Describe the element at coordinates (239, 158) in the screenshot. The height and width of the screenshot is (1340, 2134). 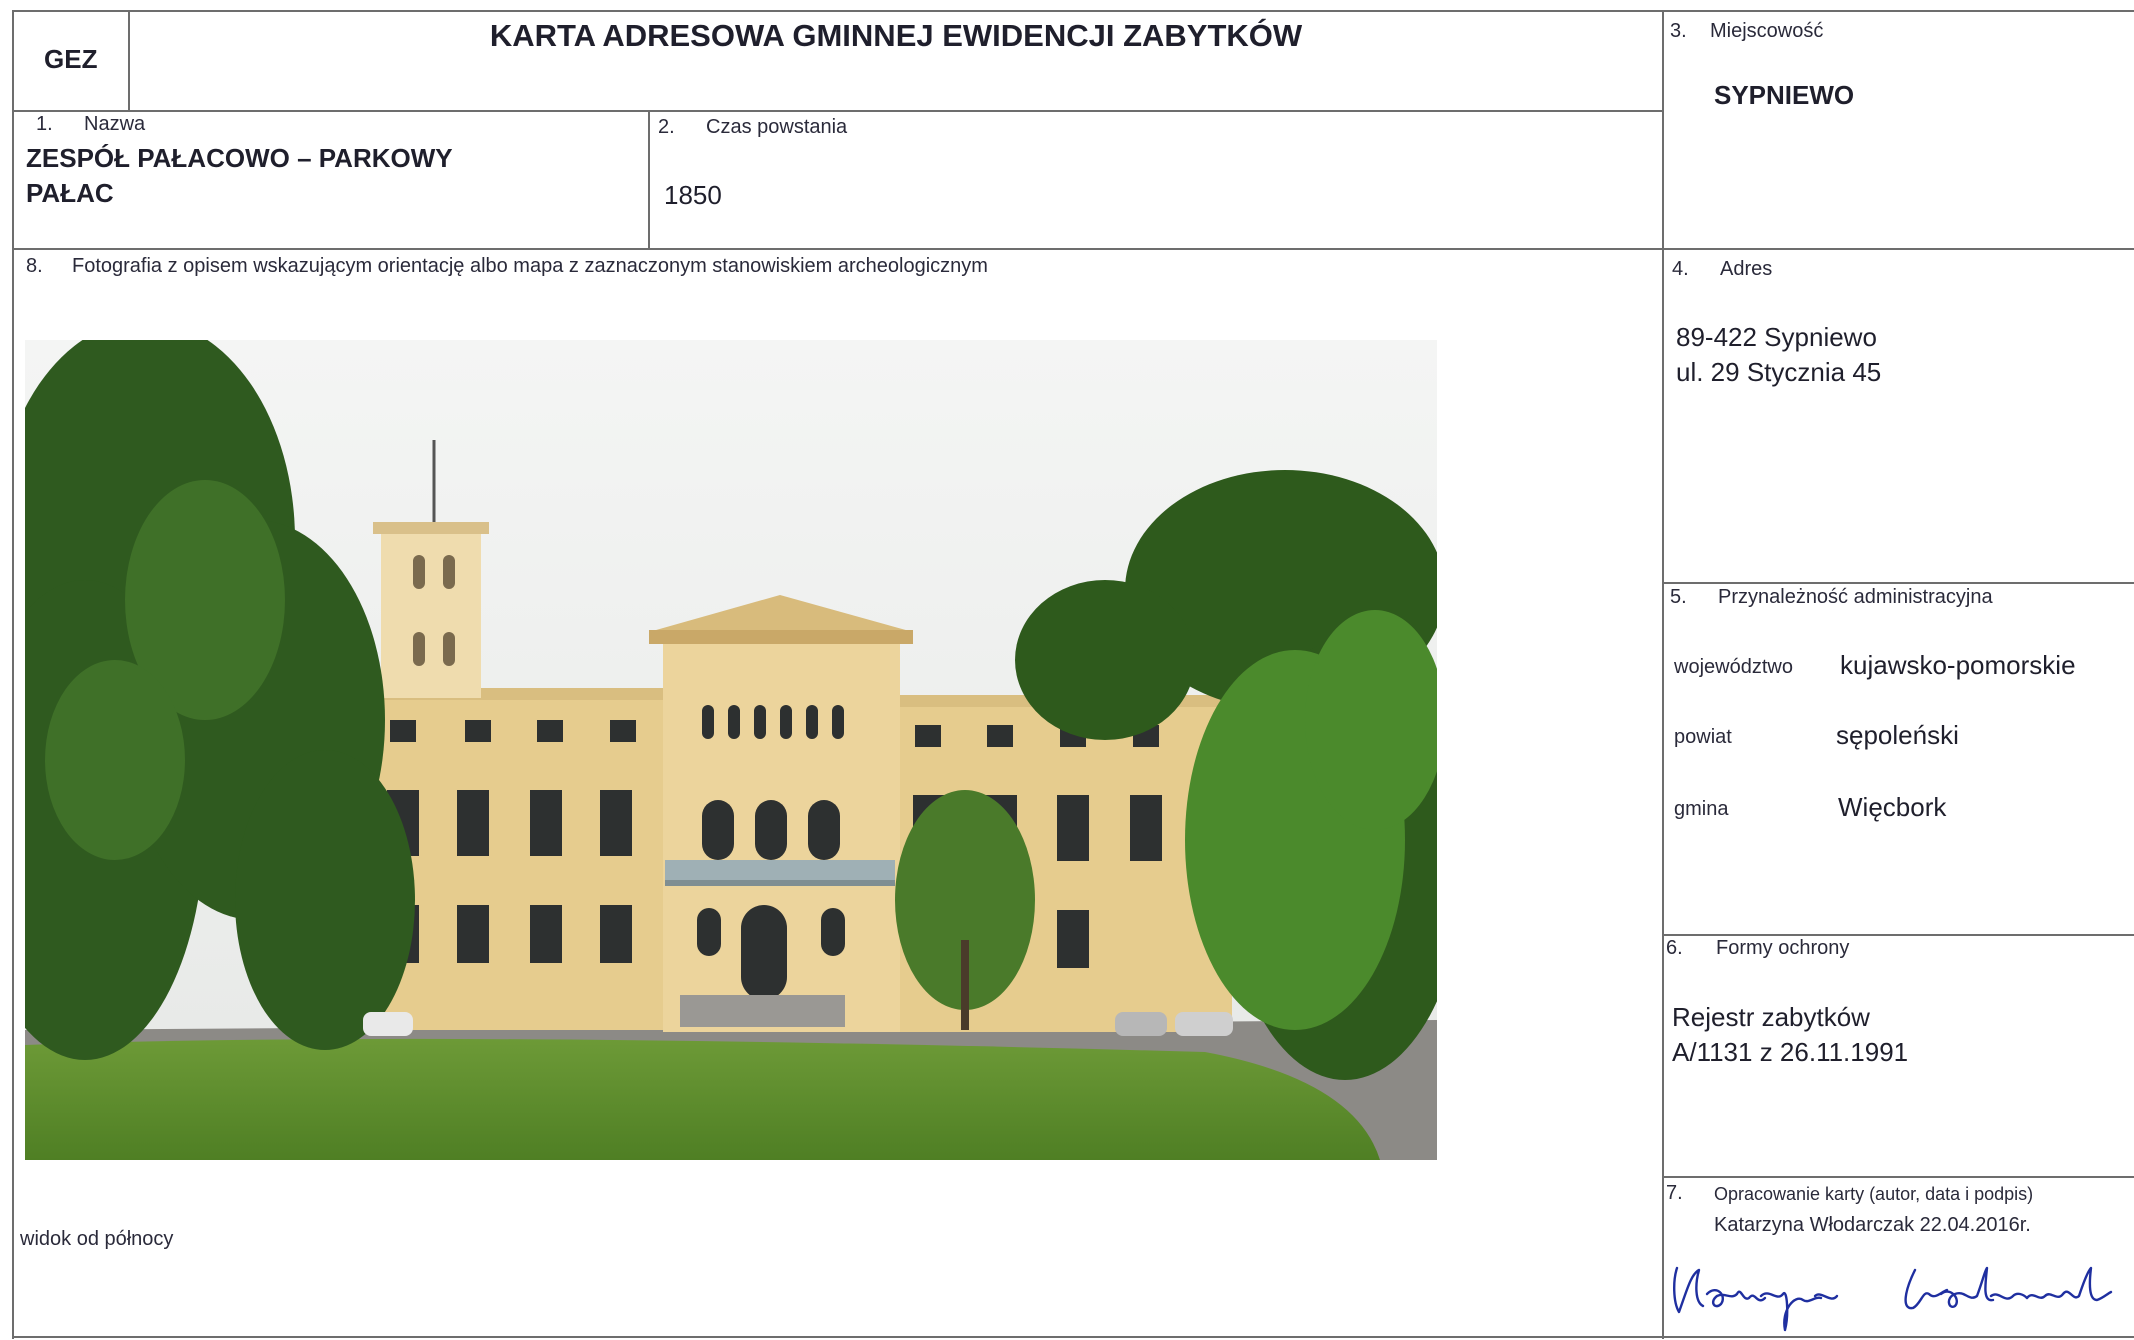
I see `name-line-1: ZESPÓŁ PAŁACOWO – PARKOWY` at that location.